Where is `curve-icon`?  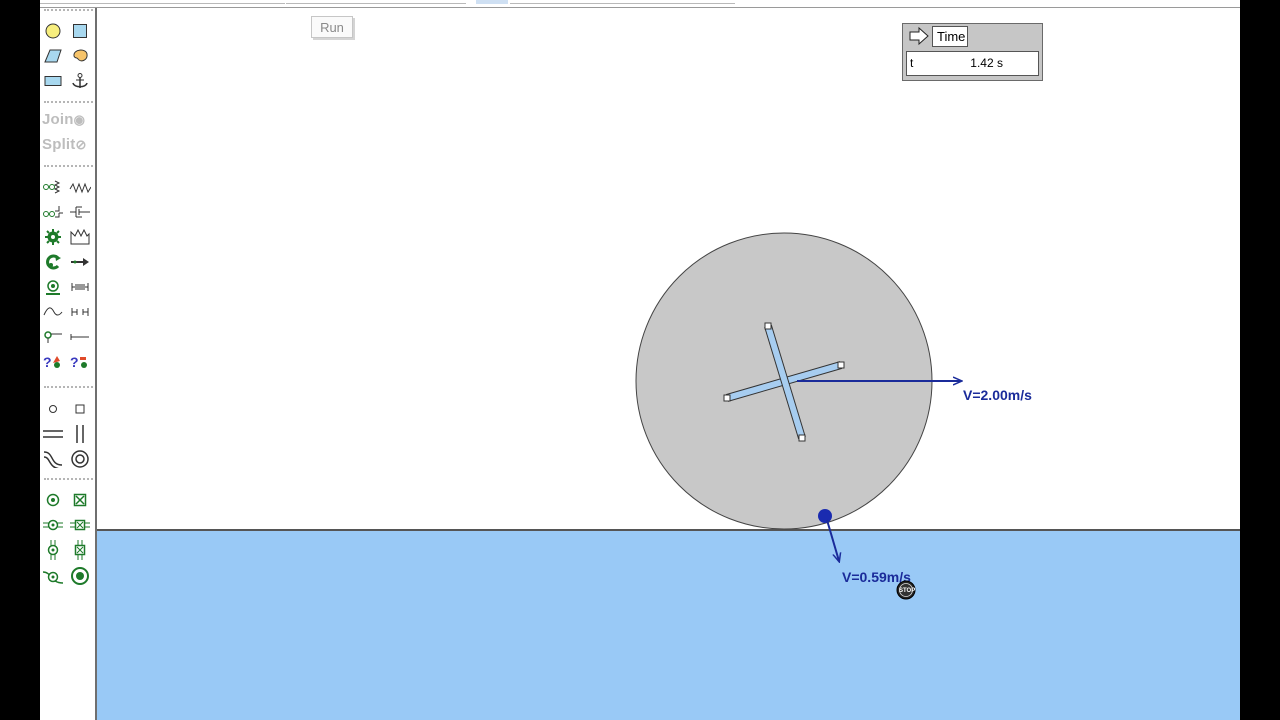
curve-icon is located at coordinates (53, 311).